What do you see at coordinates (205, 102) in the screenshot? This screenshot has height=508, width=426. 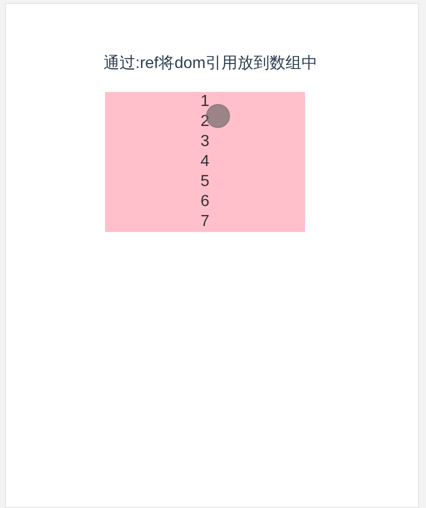 I see `list-item: 1` at bounding box center [205, 102].